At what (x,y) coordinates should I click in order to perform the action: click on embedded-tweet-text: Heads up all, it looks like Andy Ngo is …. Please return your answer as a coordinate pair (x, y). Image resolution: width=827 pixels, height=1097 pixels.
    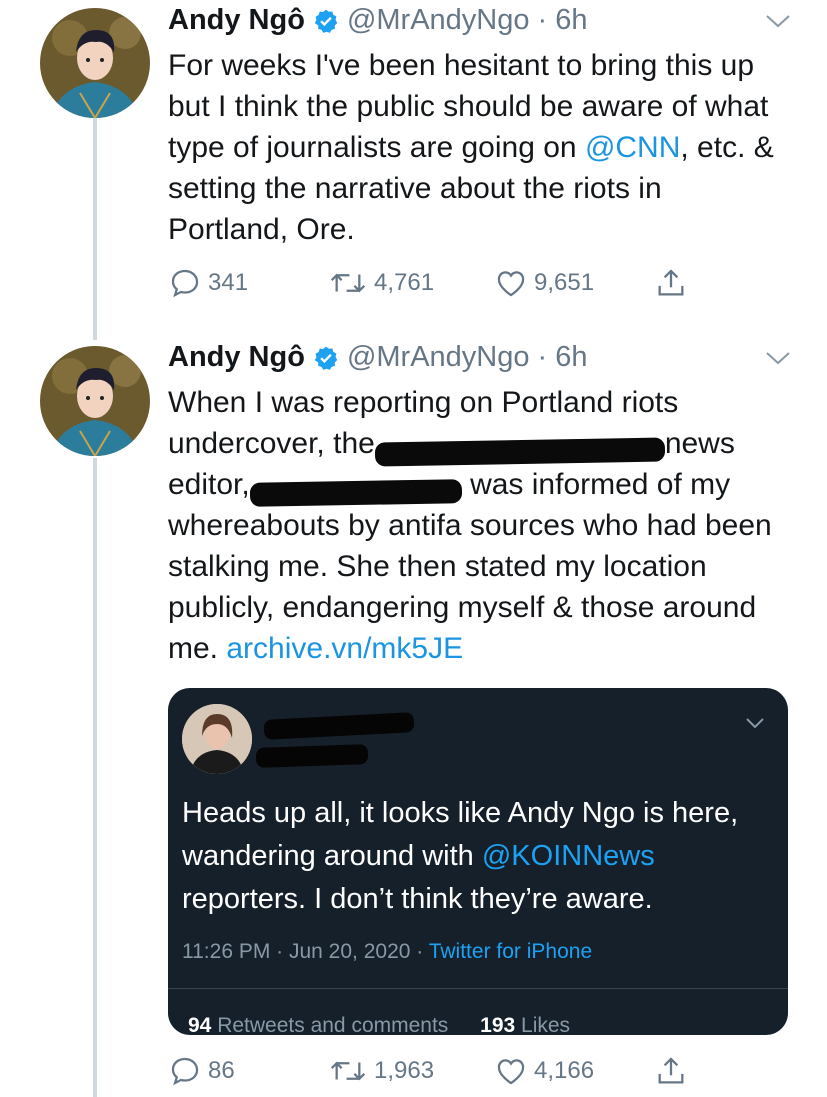
    Looking at the image, I should click on (482, 856).